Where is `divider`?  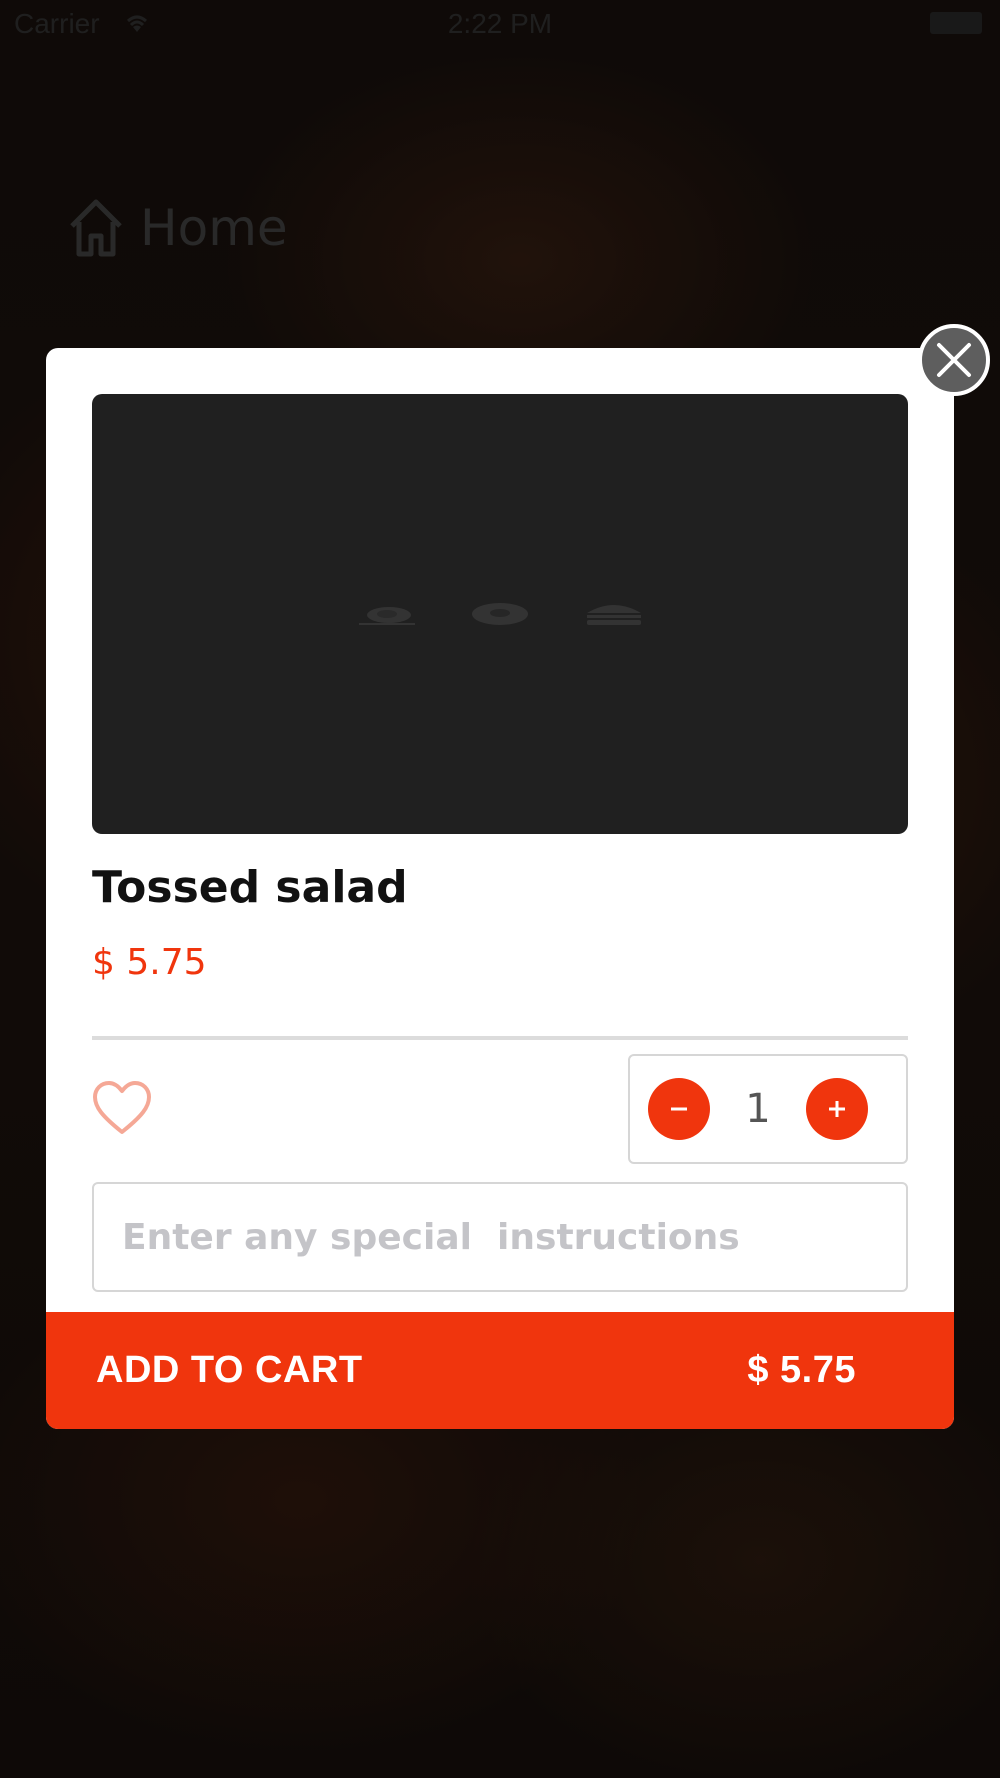 divider is located at coordinates (500, 1038).